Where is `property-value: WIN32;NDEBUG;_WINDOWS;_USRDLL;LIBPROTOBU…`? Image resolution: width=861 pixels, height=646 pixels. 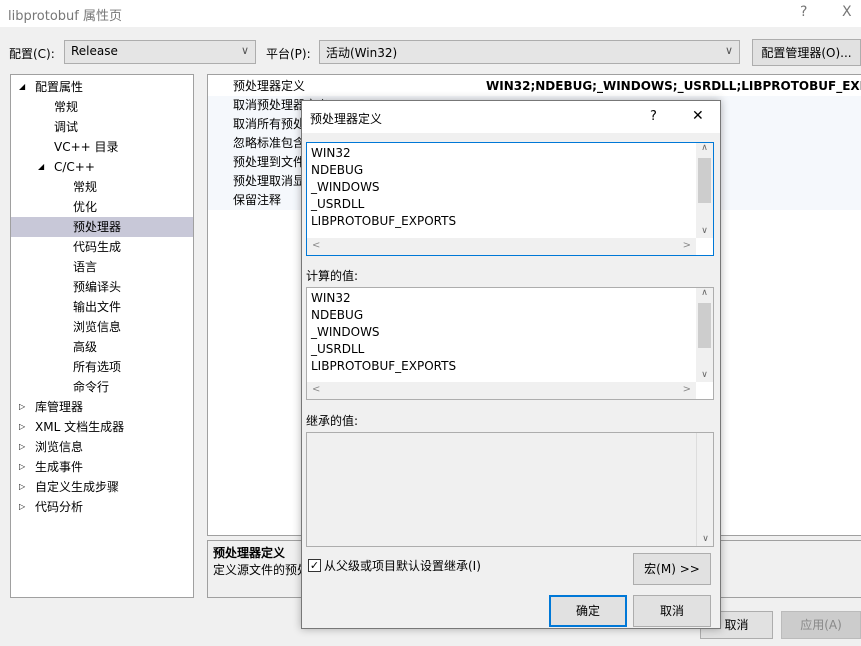
property-value: WIN32;NDEBUG;_WINDOWS;_USRDLL;LIBPROTOBU… is located at coordinates (673, 86).